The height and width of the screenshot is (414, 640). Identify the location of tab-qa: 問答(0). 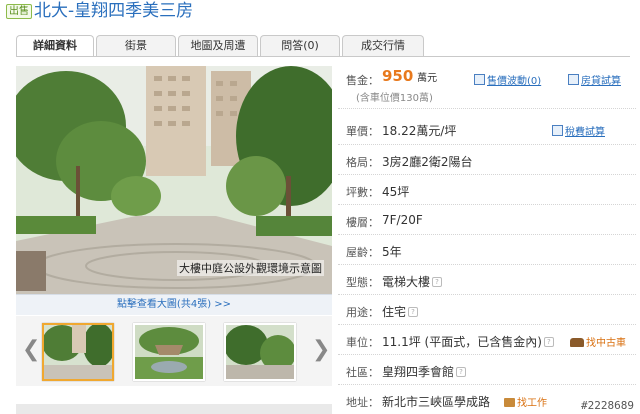
(300, 45).